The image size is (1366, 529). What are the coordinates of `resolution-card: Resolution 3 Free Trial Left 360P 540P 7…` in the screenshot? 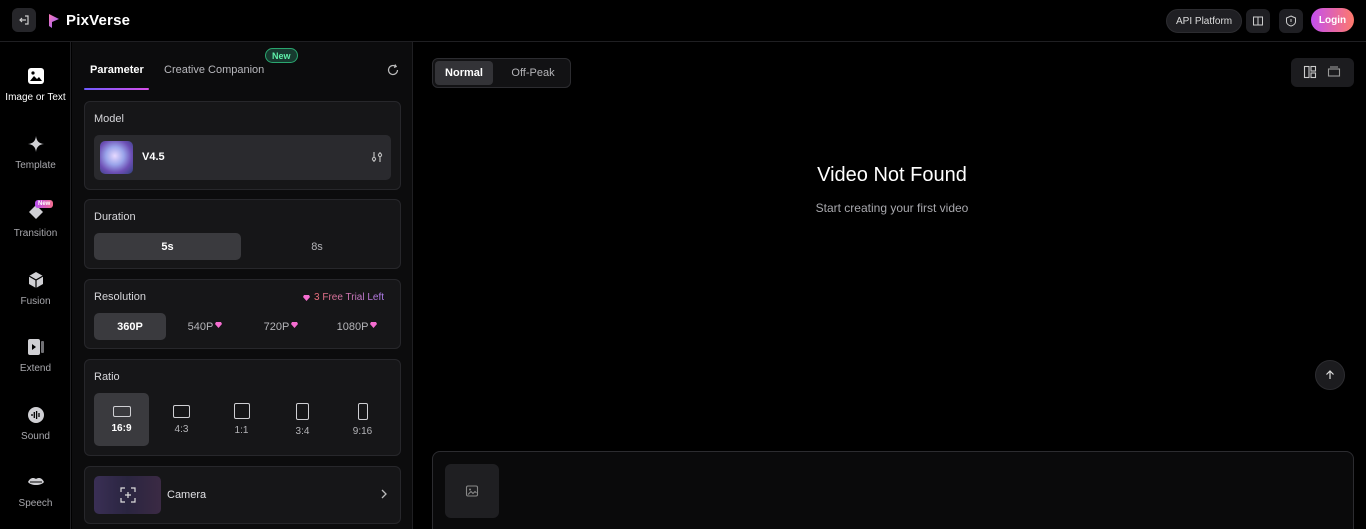 It's located at (242, 314).